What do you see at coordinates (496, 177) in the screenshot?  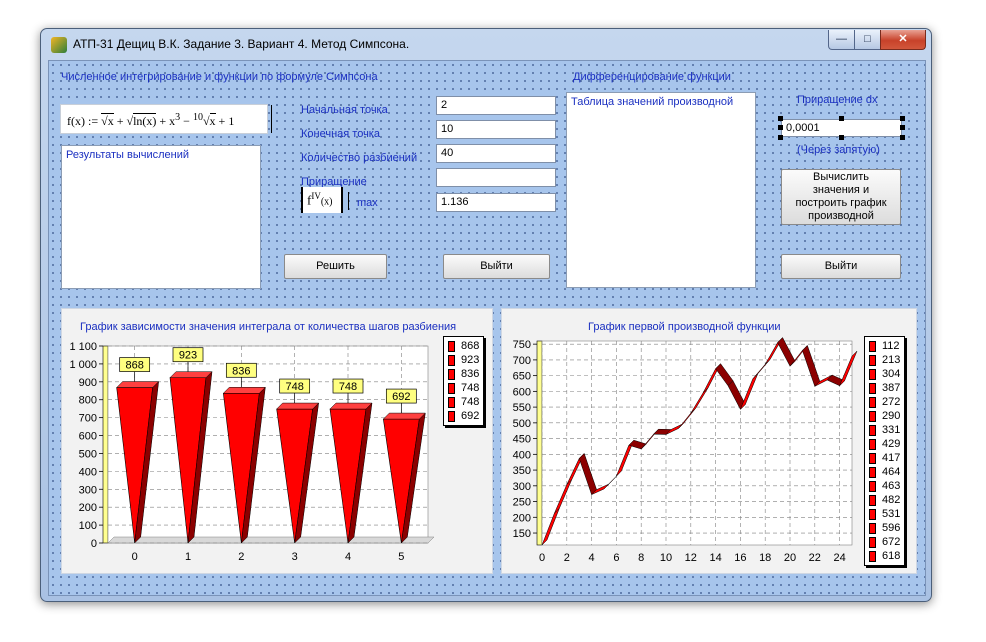 I see `step-input` at bounding box center [496, 177].